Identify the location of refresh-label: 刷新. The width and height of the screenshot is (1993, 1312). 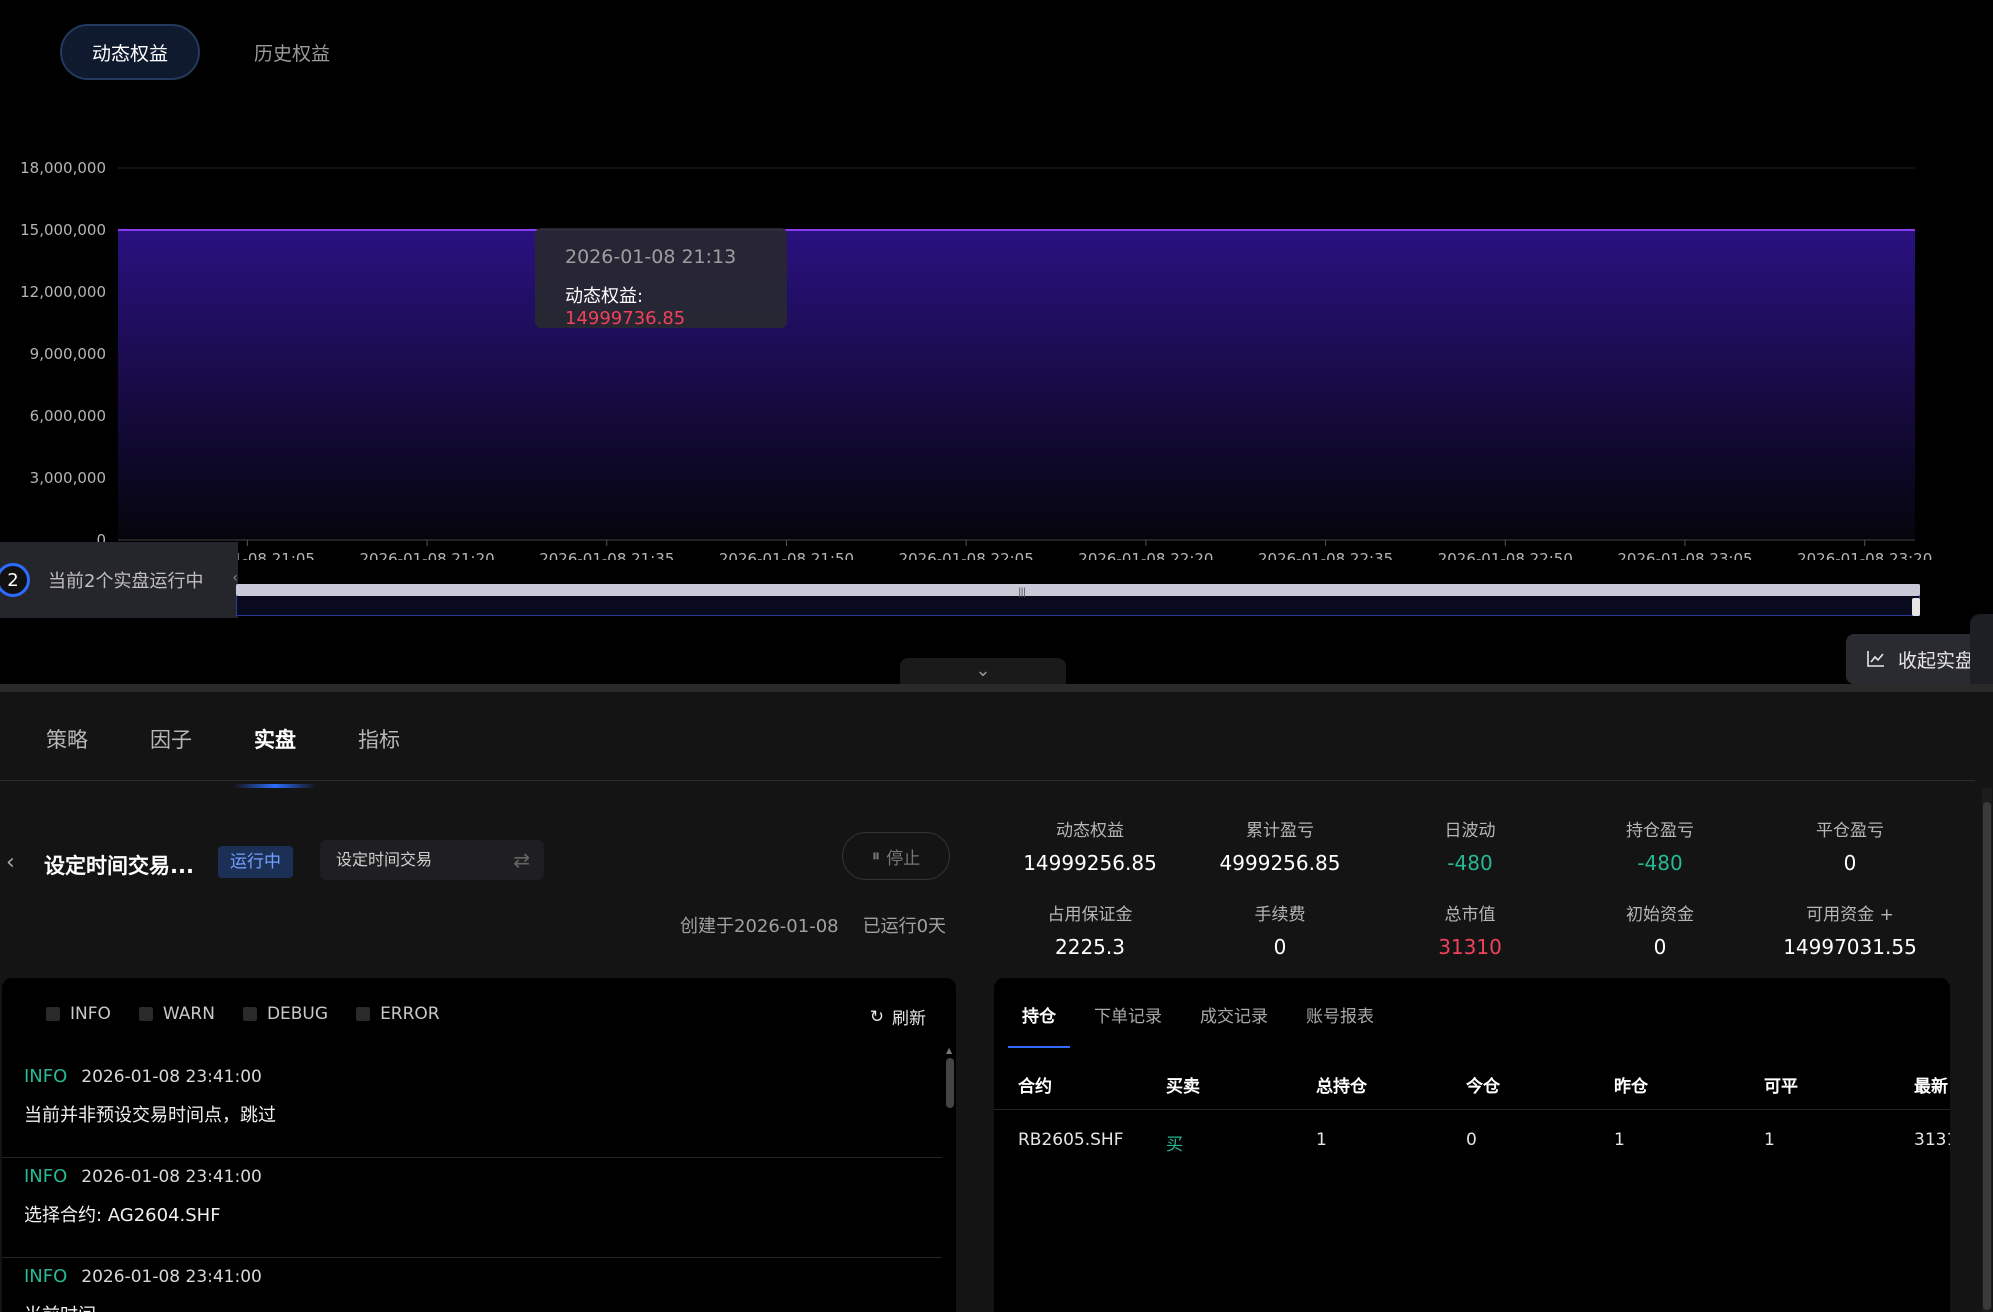
(909, 1019).